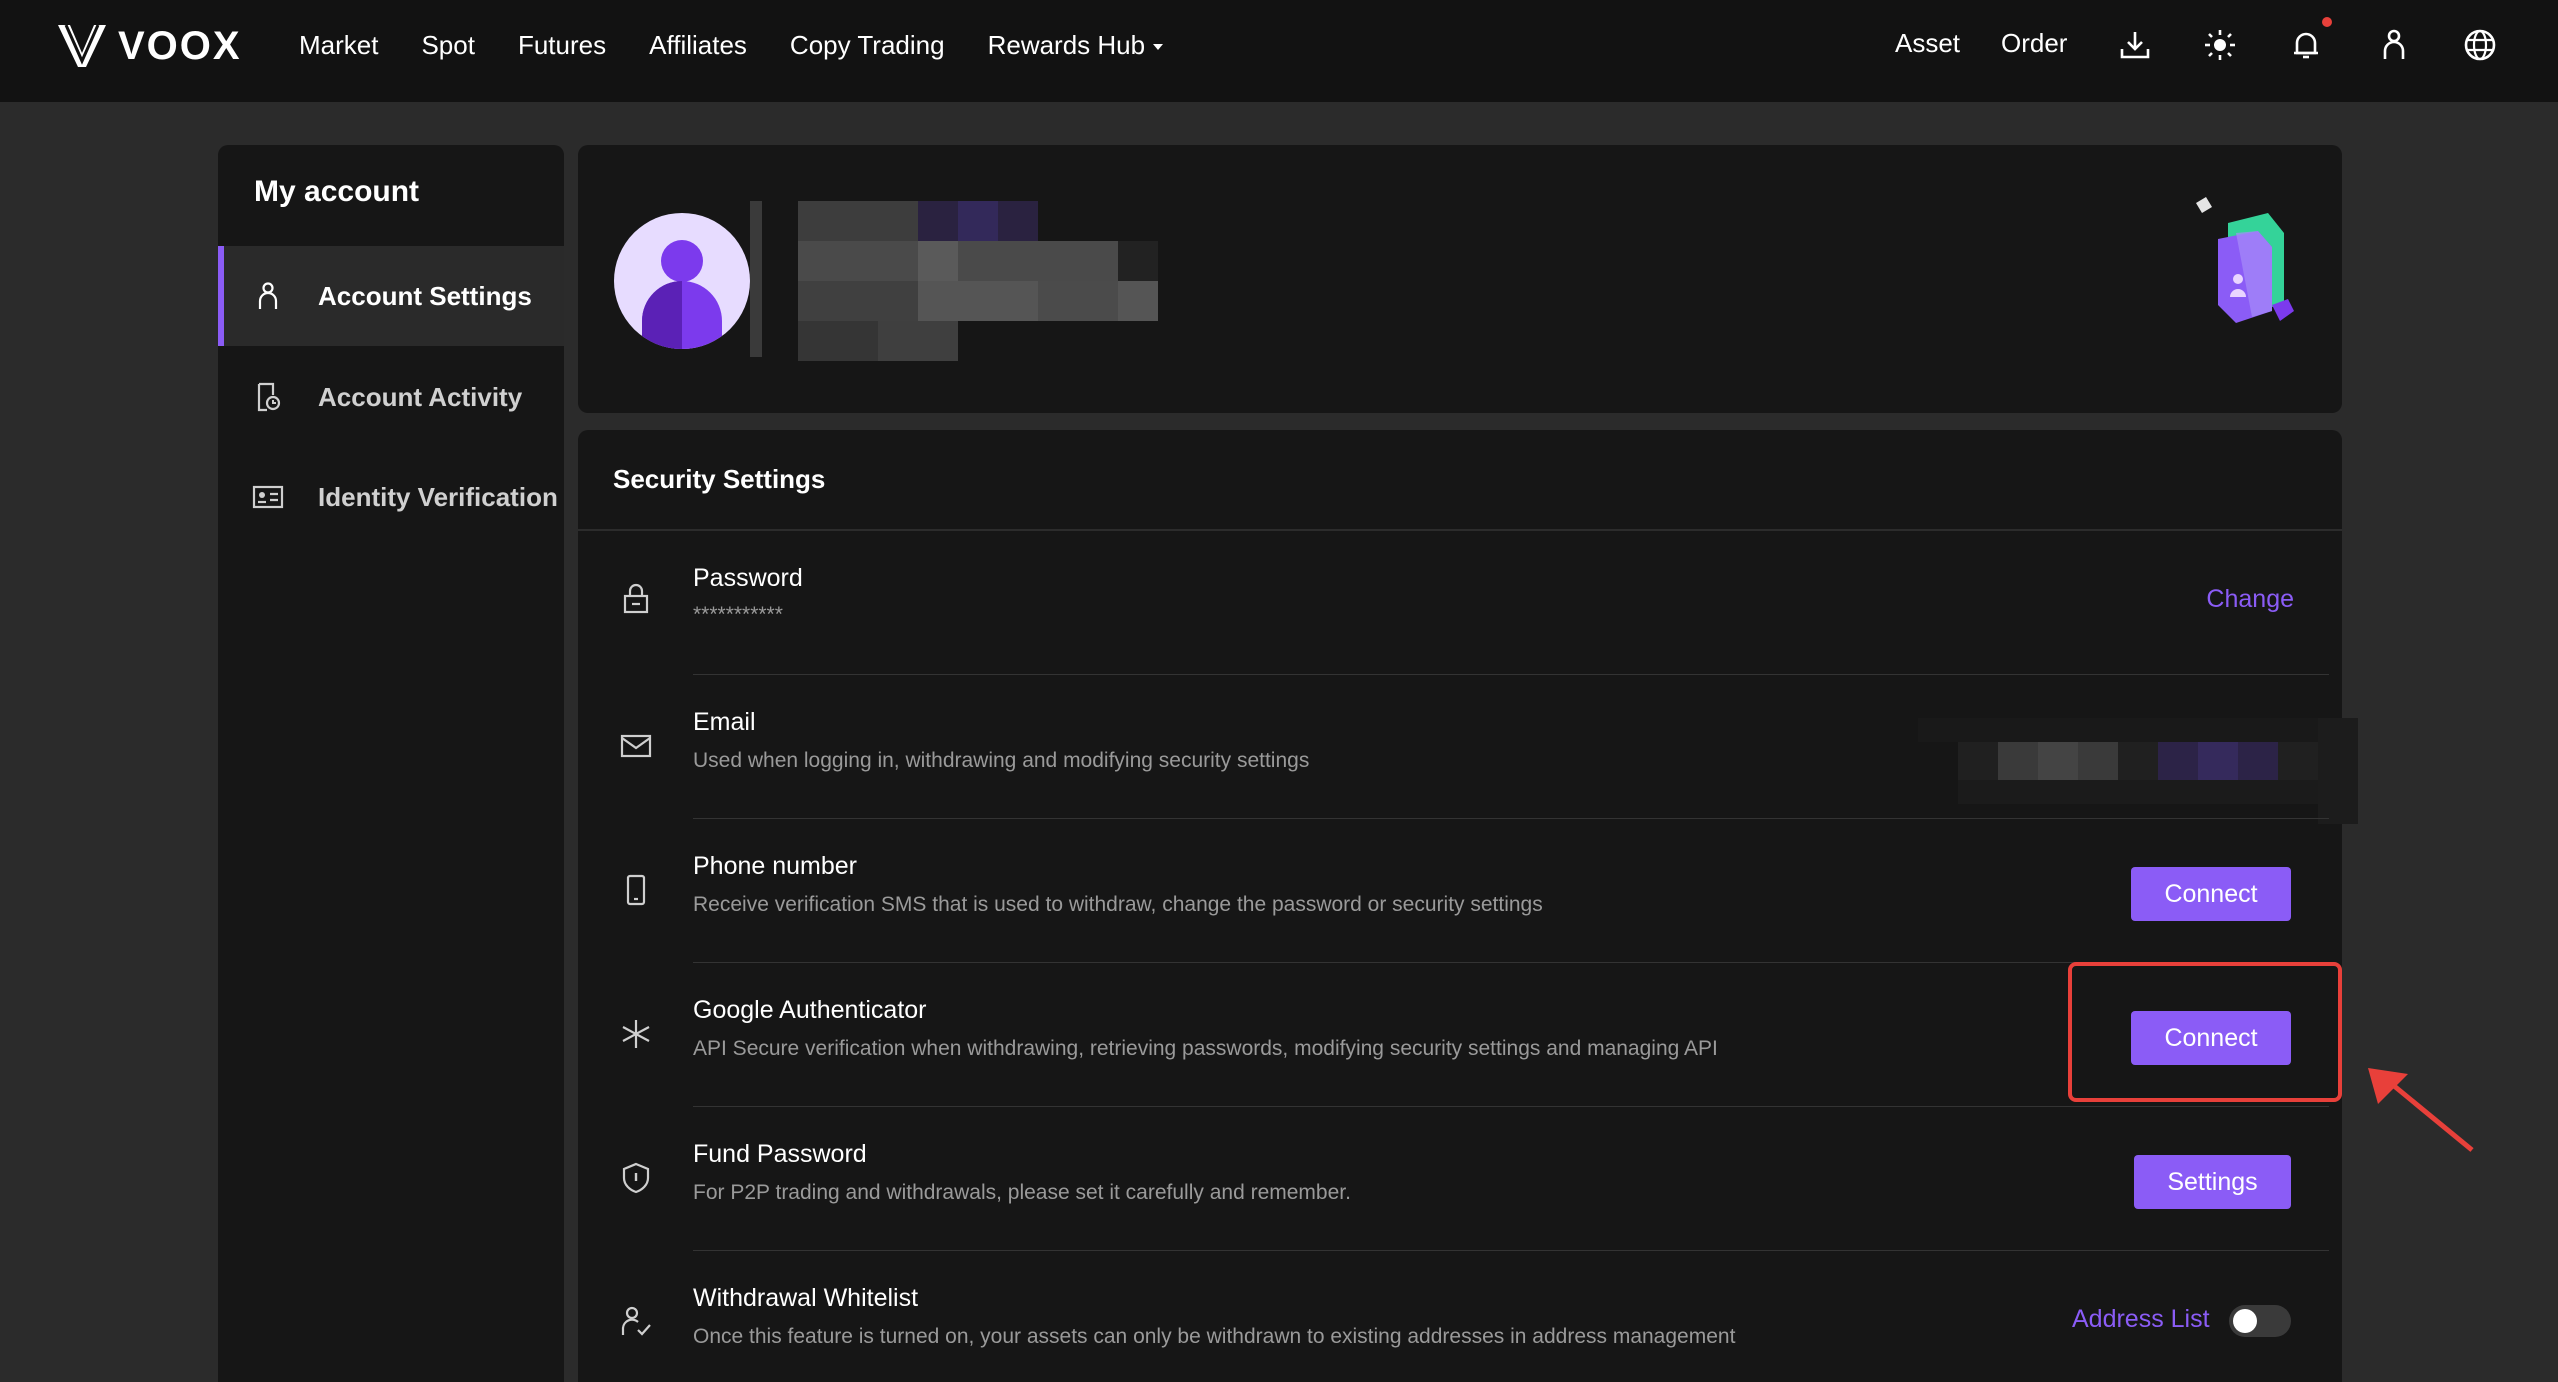 This screenshot has width=2558, height=1382. I want to click on theme-sun-icon, so click(2220, 45).